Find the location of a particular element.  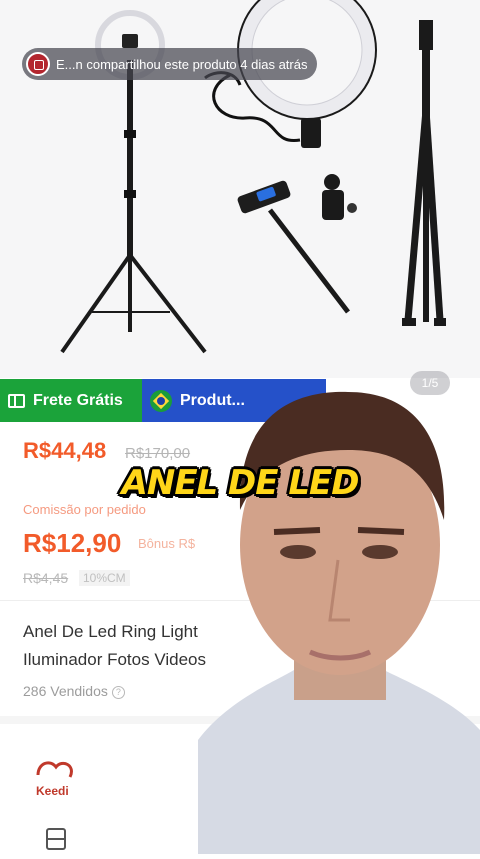

commission-rate-badge: 10%CM is located at coordinates (104, 578).